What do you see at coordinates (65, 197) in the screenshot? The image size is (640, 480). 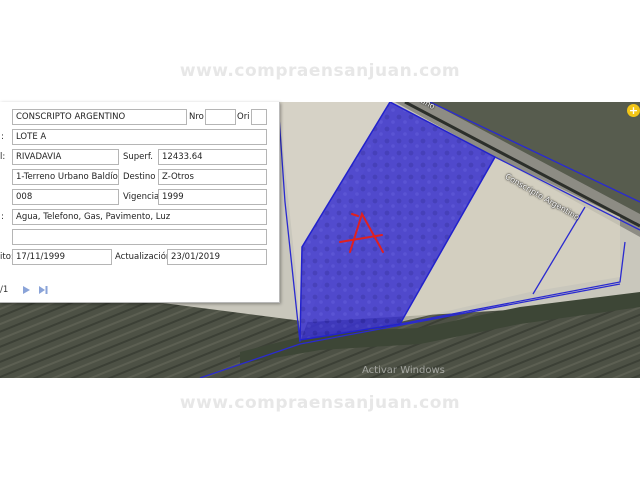 I see `codigo-field: 008` at bounding box center [65, 197].